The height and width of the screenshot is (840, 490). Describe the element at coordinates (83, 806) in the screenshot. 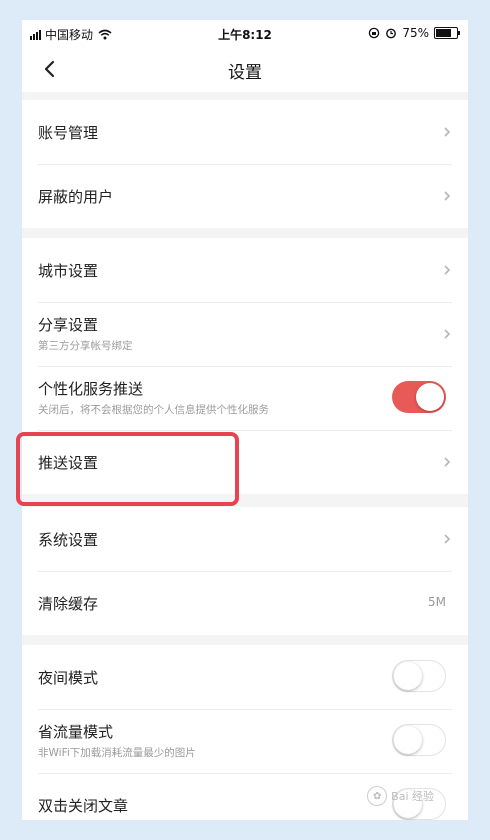

I see `setting-label: 双击关闭文章` at that location.